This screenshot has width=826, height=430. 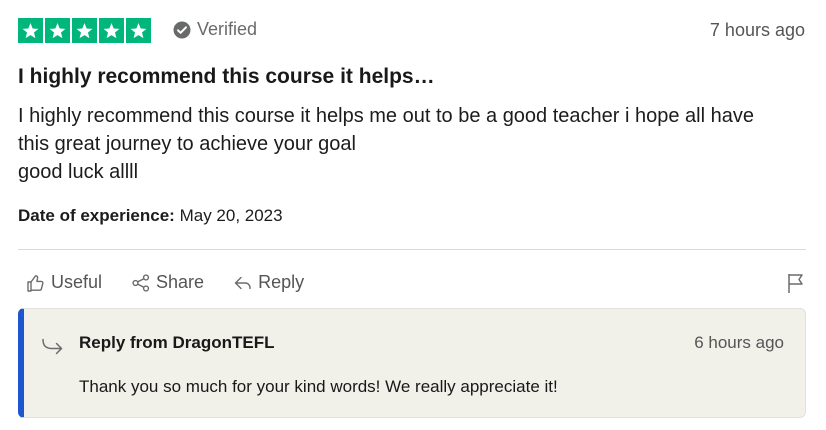 What do you see at coordinates (412, 249) in the screenshot?
I see `divider` at bounding box center [412, 249].